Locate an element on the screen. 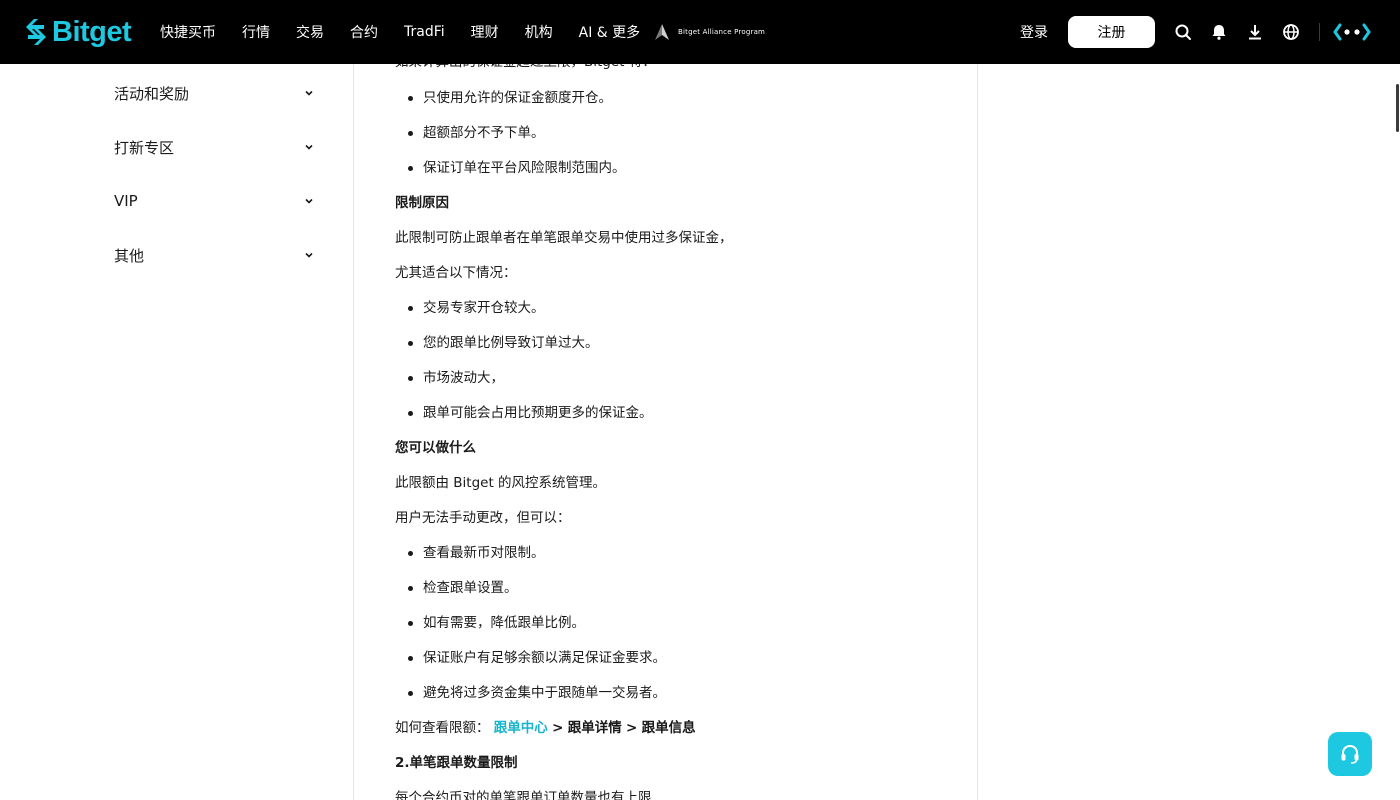 The image size is (1400, 800). main-nav: 快捷买币 行情 交易 合约 TradFi 理财 机构 AI & 更多 is located at coordinates (413, 32).